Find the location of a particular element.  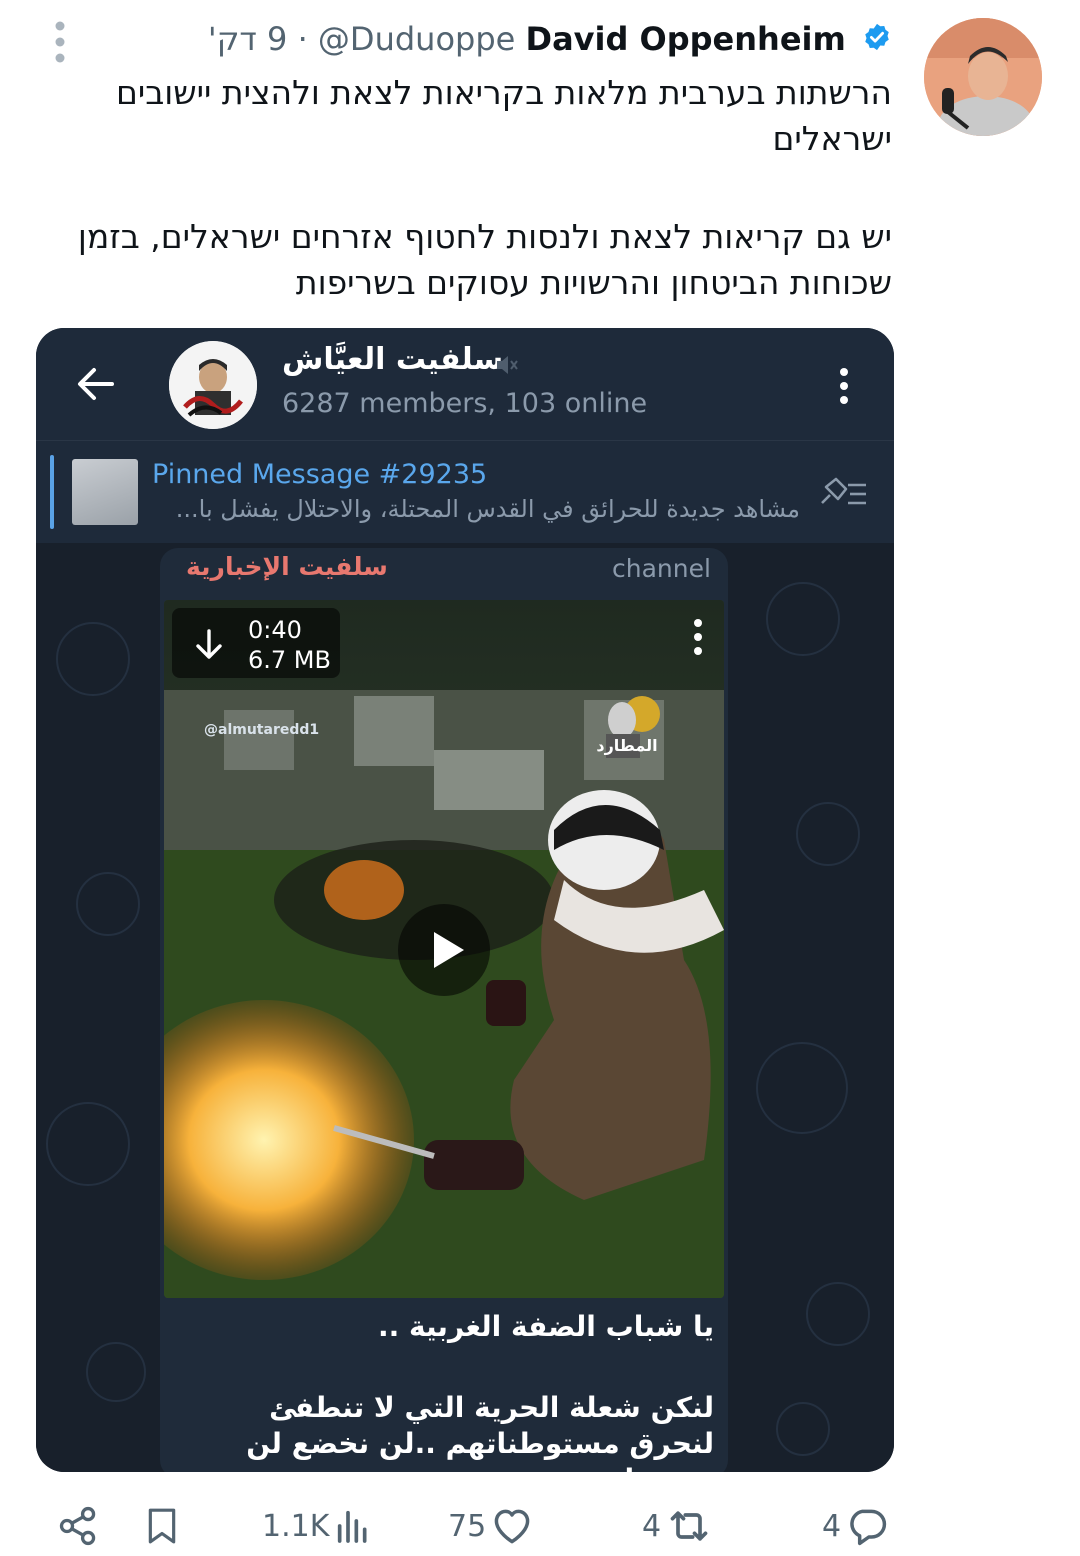

share-button is located at coordinates (78, 1526).